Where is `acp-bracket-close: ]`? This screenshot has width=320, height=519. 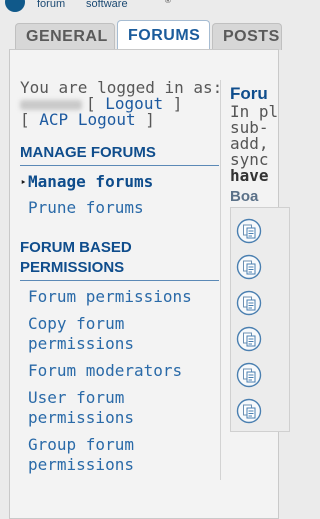
acp-bracket-close: ] is located at coordinates (150, 119).